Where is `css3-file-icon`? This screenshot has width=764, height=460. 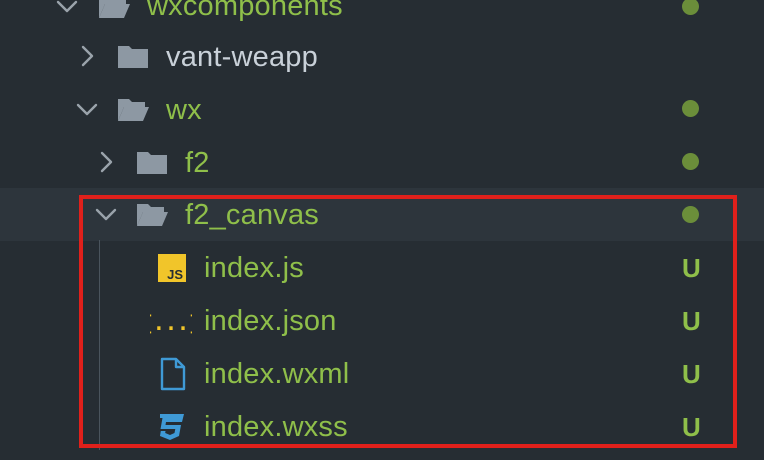
css3-file-icon is located at coordinates (171, 427).